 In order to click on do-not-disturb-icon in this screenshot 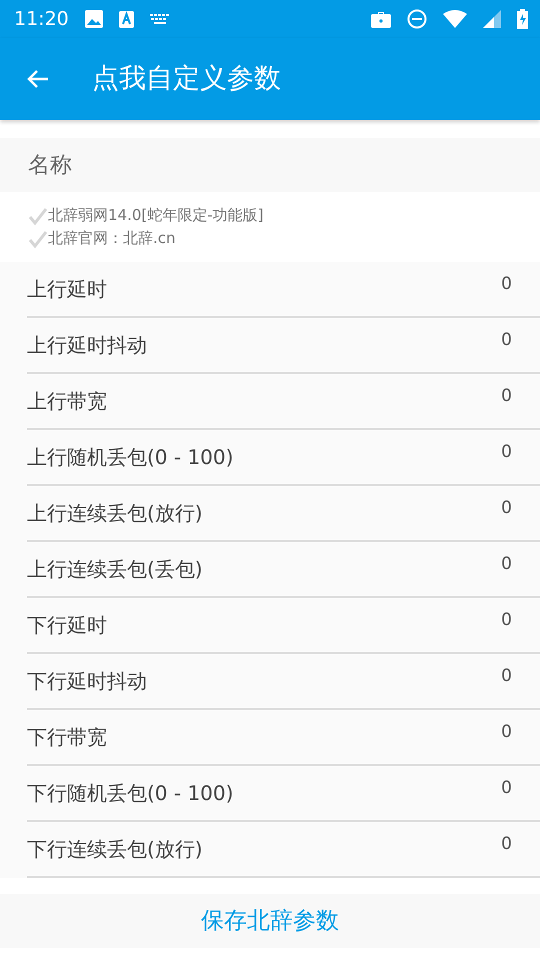, I will do `click(417, 19)`.